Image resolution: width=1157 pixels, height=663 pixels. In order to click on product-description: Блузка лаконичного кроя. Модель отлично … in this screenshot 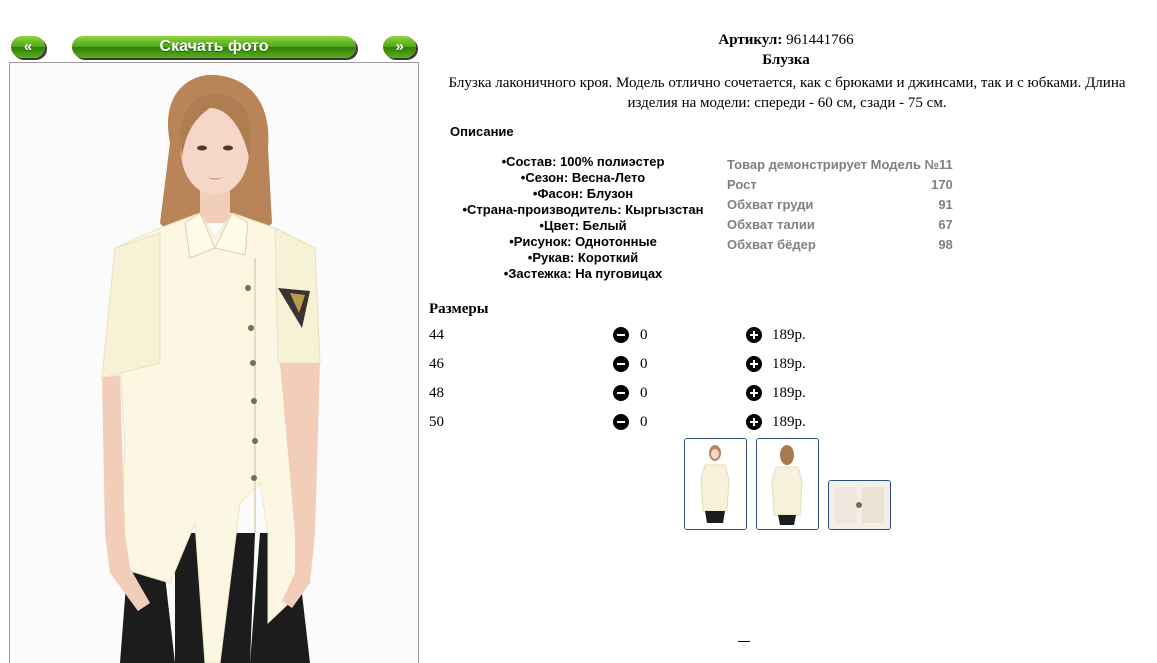, I will do `click(787, 93)`.